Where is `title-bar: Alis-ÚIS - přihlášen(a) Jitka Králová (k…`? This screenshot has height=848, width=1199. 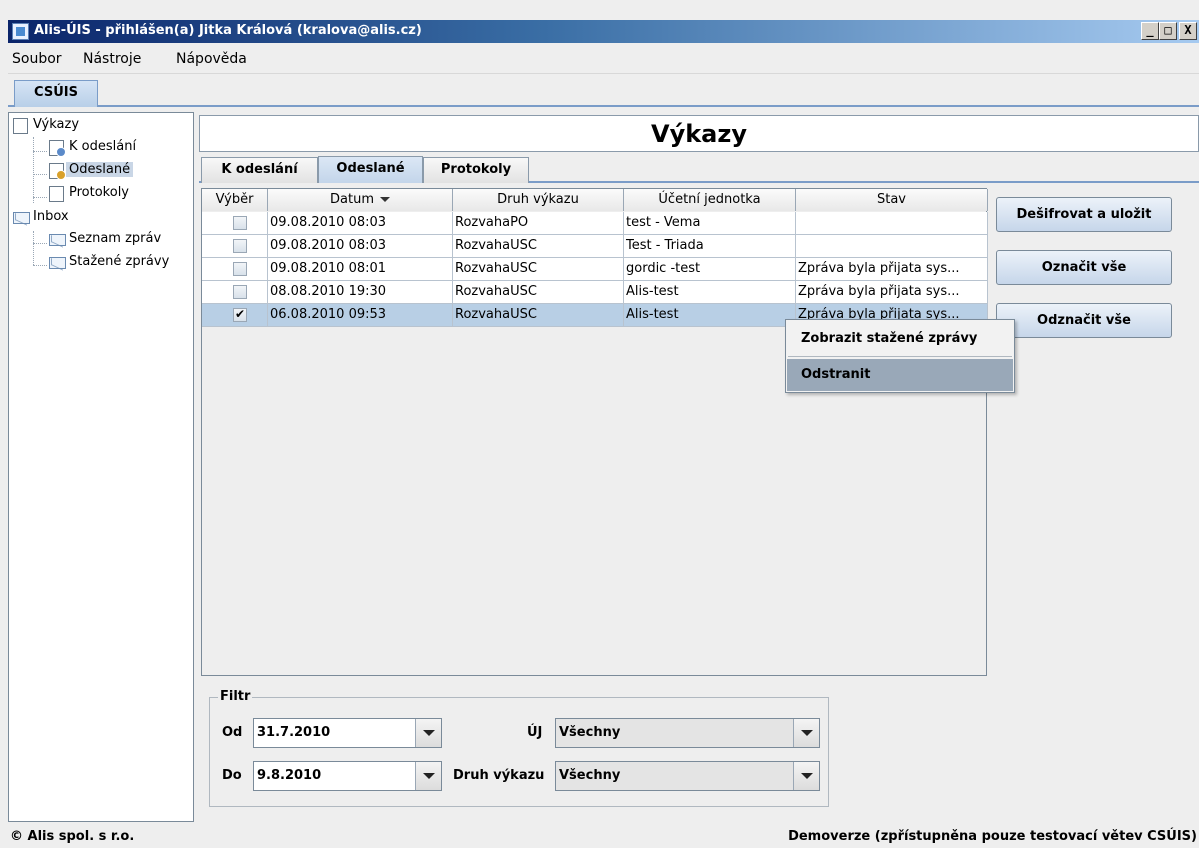
title-bar: Alis-ÚIS - přihlášen(a) Jitka Králová (k… is located at coordinates (603, 31).